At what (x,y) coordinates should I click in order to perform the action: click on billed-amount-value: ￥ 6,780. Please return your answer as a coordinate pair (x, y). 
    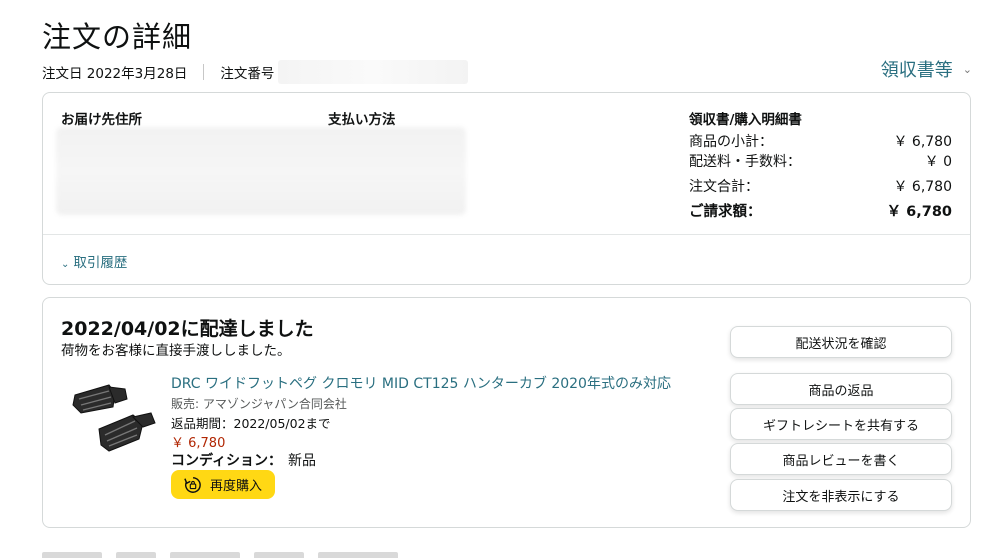
    Looking at the image, I should click on (919, 212).